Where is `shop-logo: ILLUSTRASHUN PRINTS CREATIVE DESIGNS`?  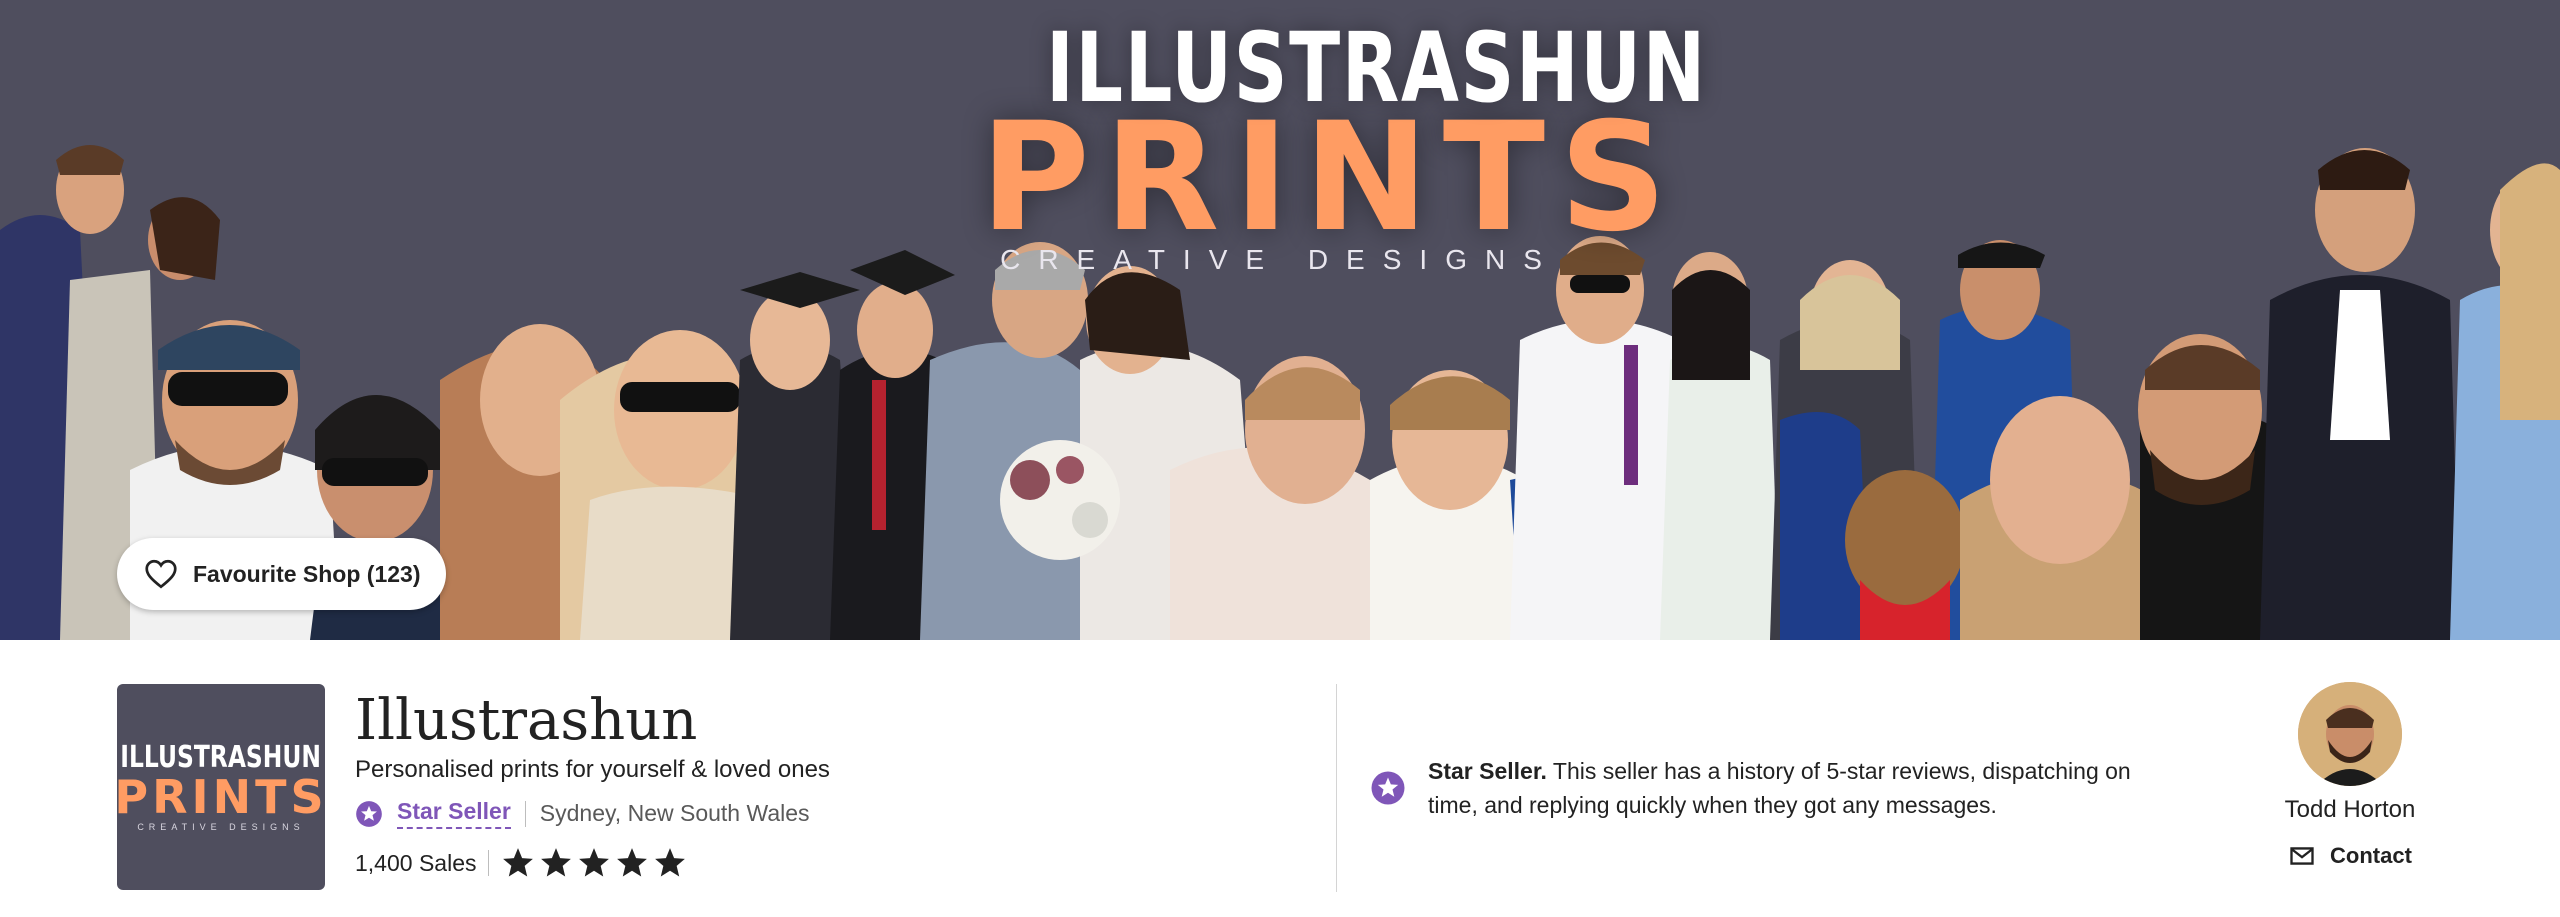 shop-logo: ILLUSTRASHUN PRINTS CREATIVE DESIGNS is located at coordinates (221, 787).